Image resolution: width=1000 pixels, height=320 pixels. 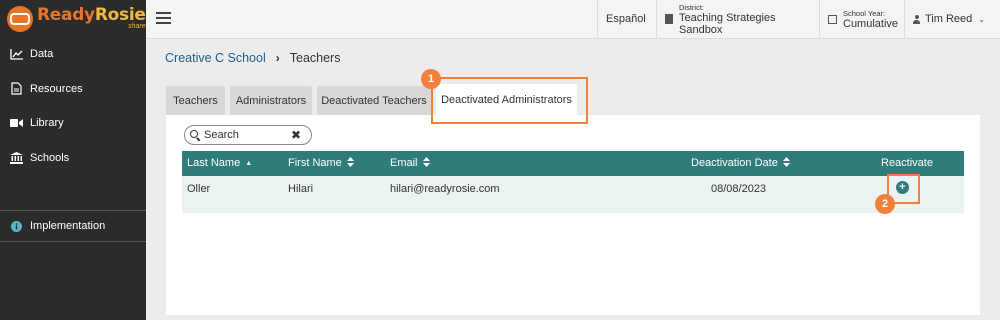 I want to click on logo-mark-icon, so click(x=20, y=18).